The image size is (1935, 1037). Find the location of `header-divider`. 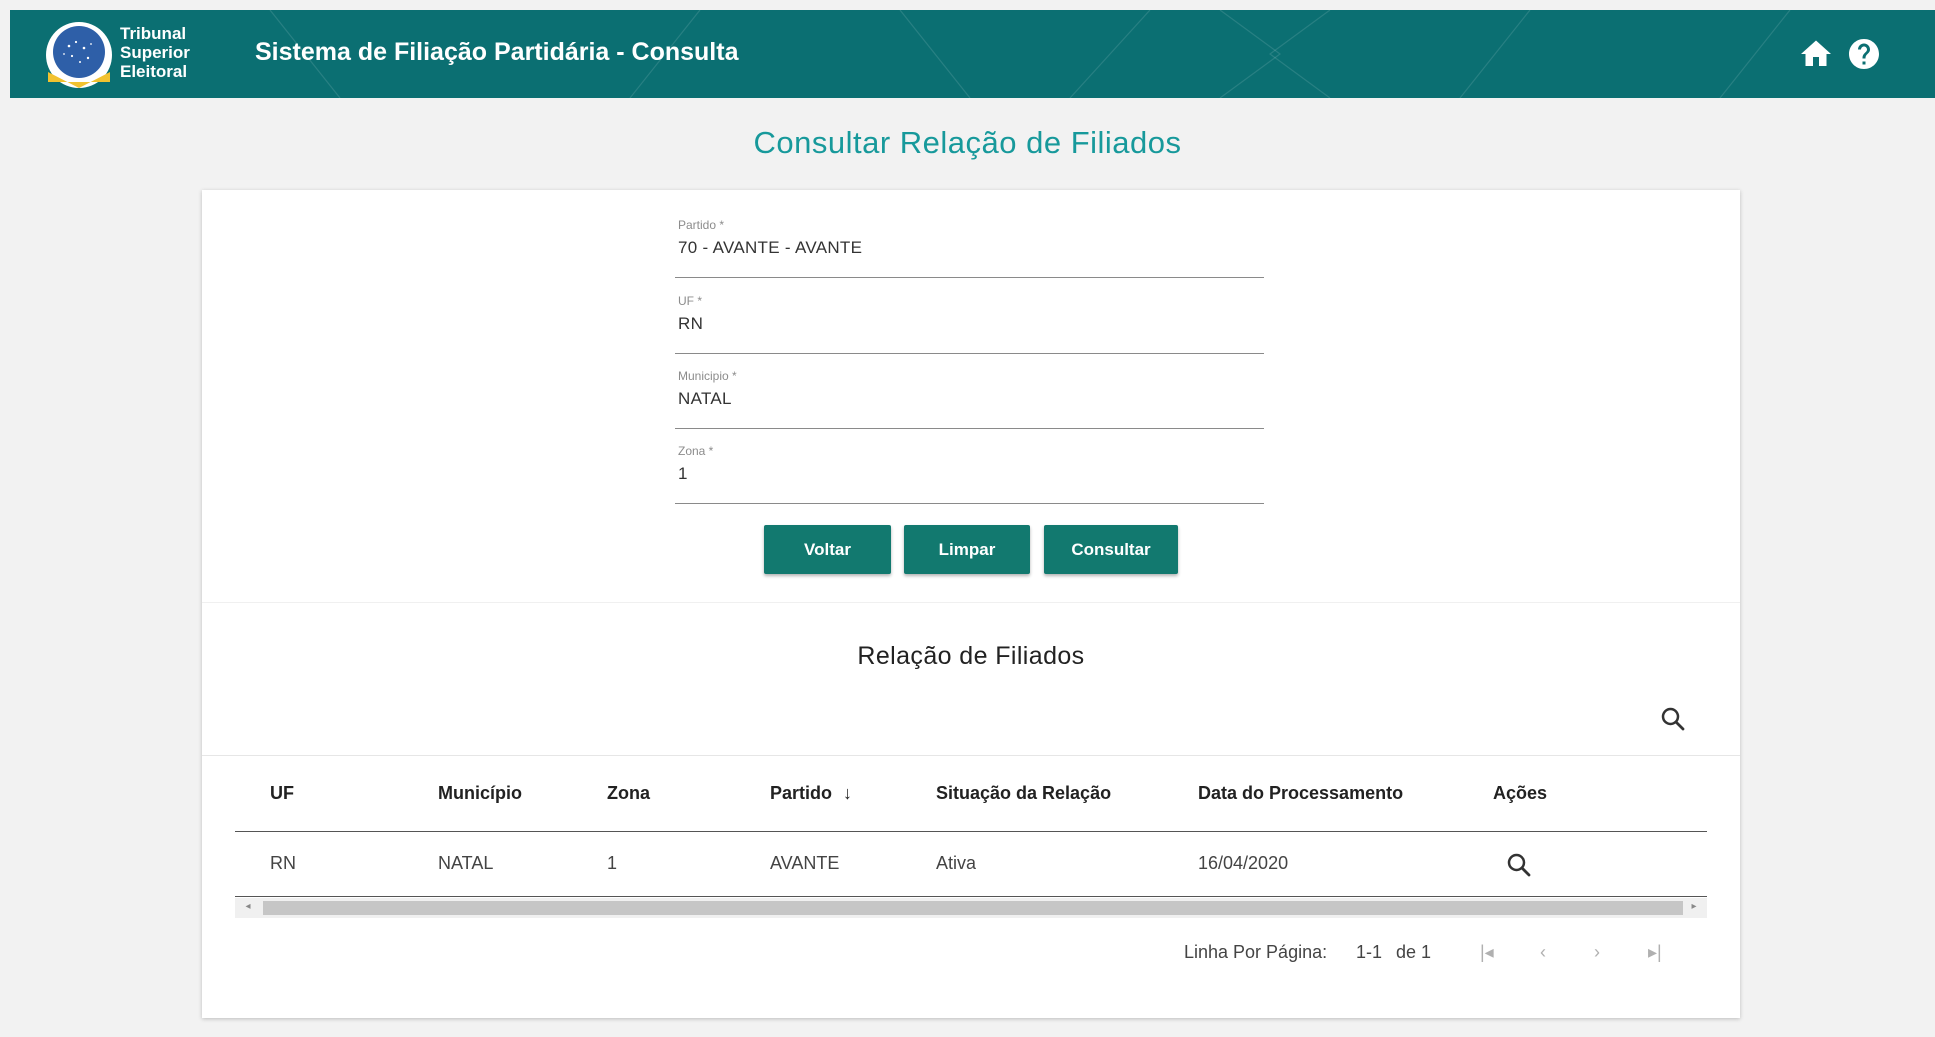

header-divider is located at coordinates (971, 831).